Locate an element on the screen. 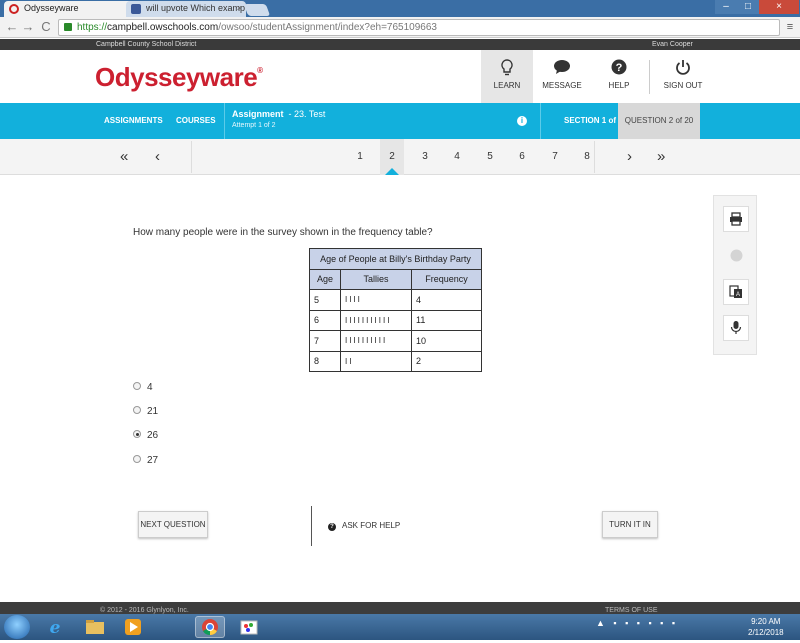  odysseyware-logo: Odysseyware® is located at coordinates (179, 77).